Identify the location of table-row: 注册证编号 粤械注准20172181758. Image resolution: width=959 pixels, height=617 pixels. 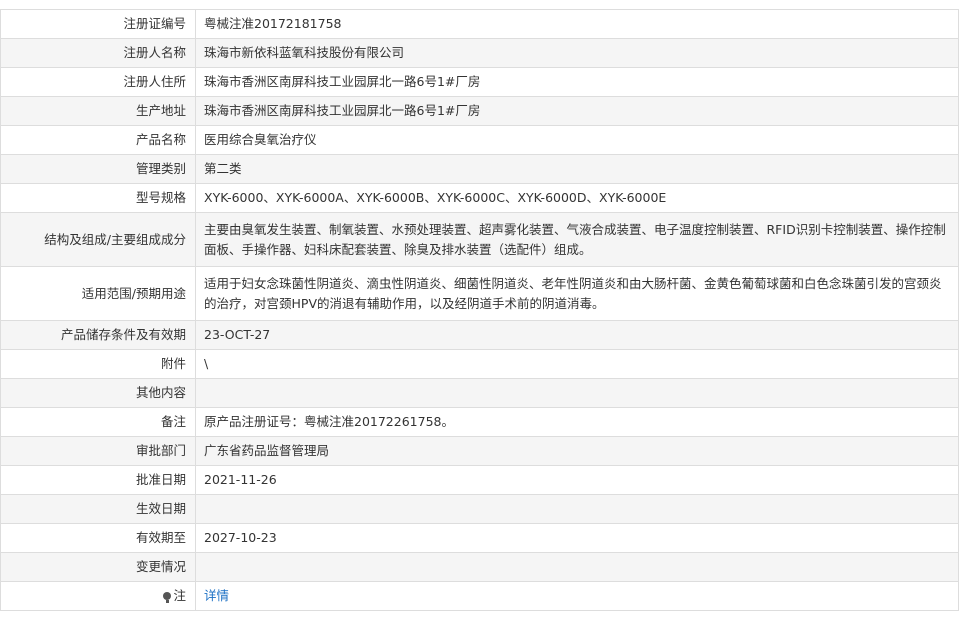
(479, 24).